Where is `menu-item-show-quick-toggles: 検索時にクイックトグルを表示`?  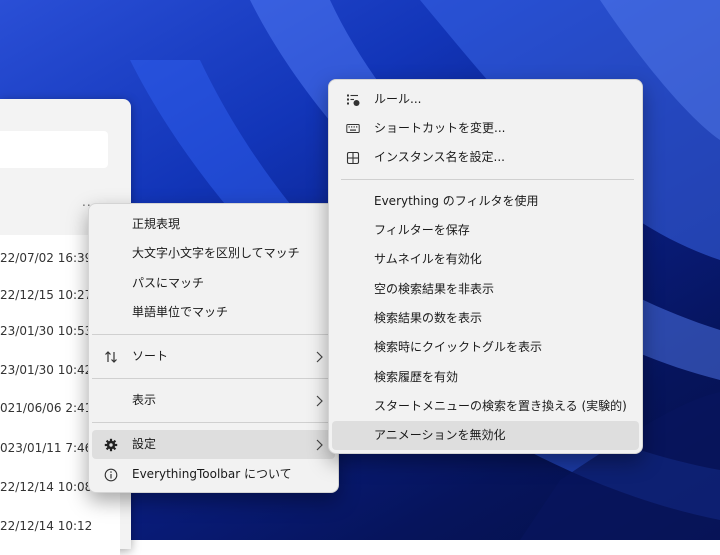
menu-item-show-quick-toggles: 検索時にクイックトグルを表示 is located at coordinates (485, 347).